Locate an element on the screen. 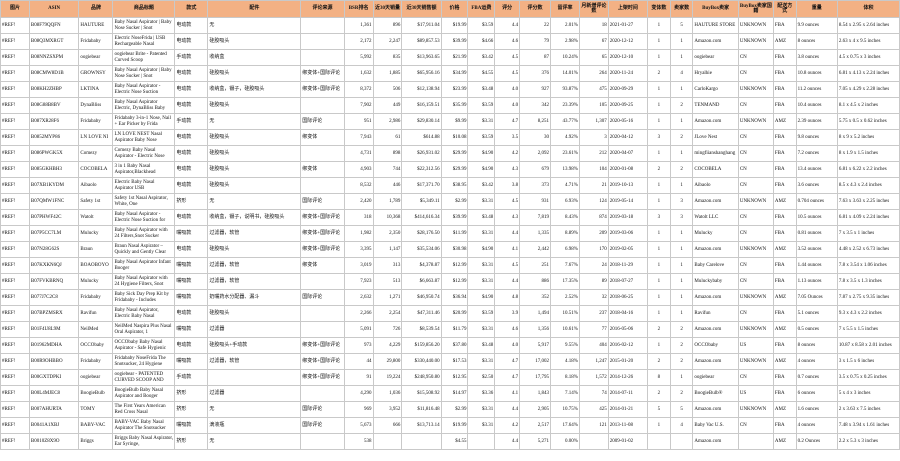 The image size is (900, 461). table-cell: B0010Z8X9O is located at coordinates (54, 441).